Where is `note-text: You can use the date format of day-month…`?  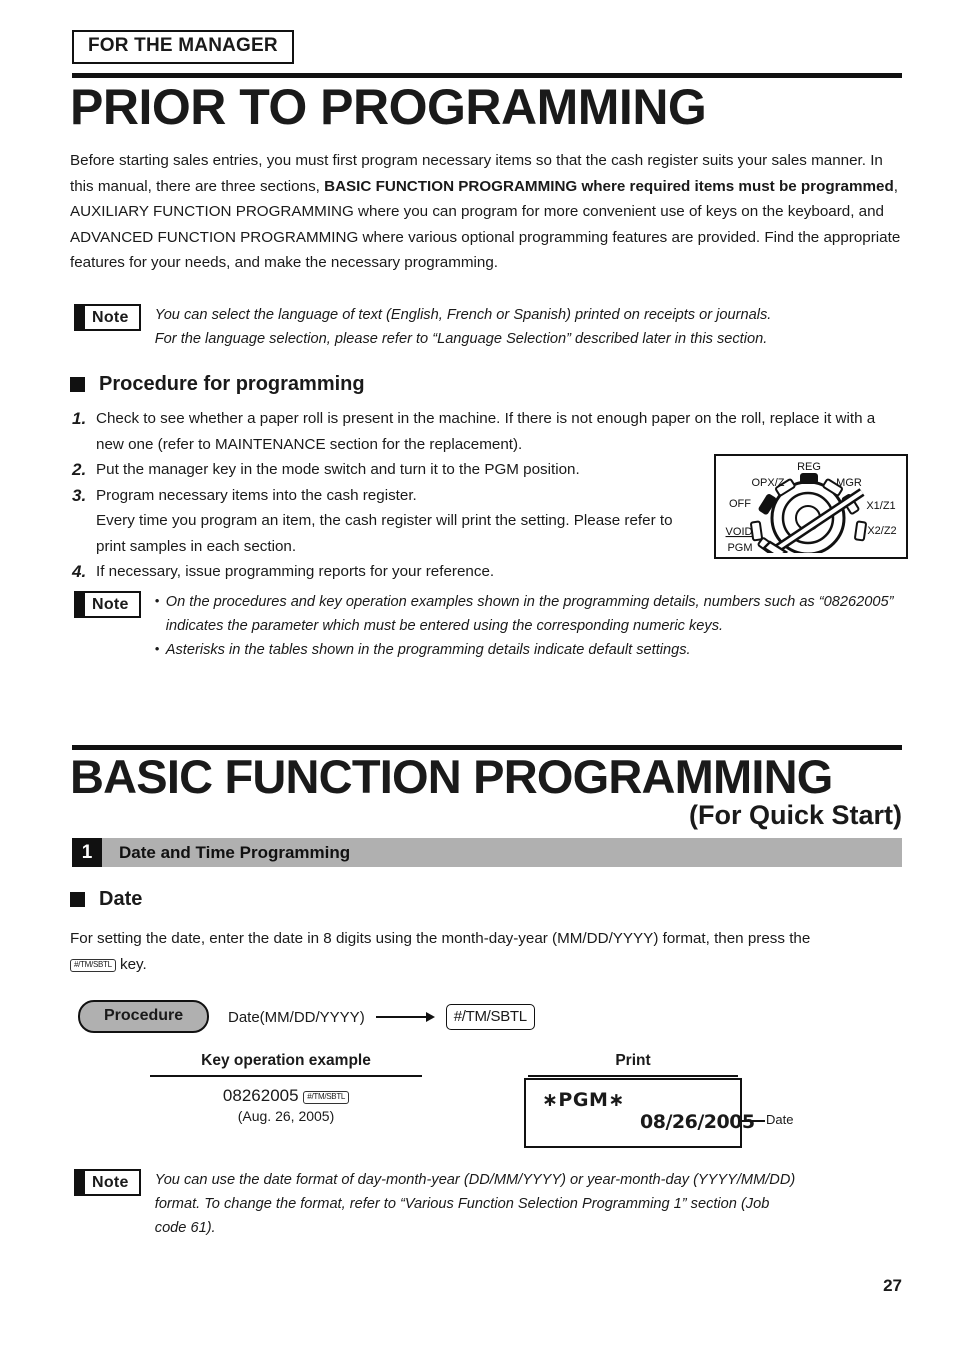
note-text: You can use the date format of day-month… is located at coordinates (535, 1204).